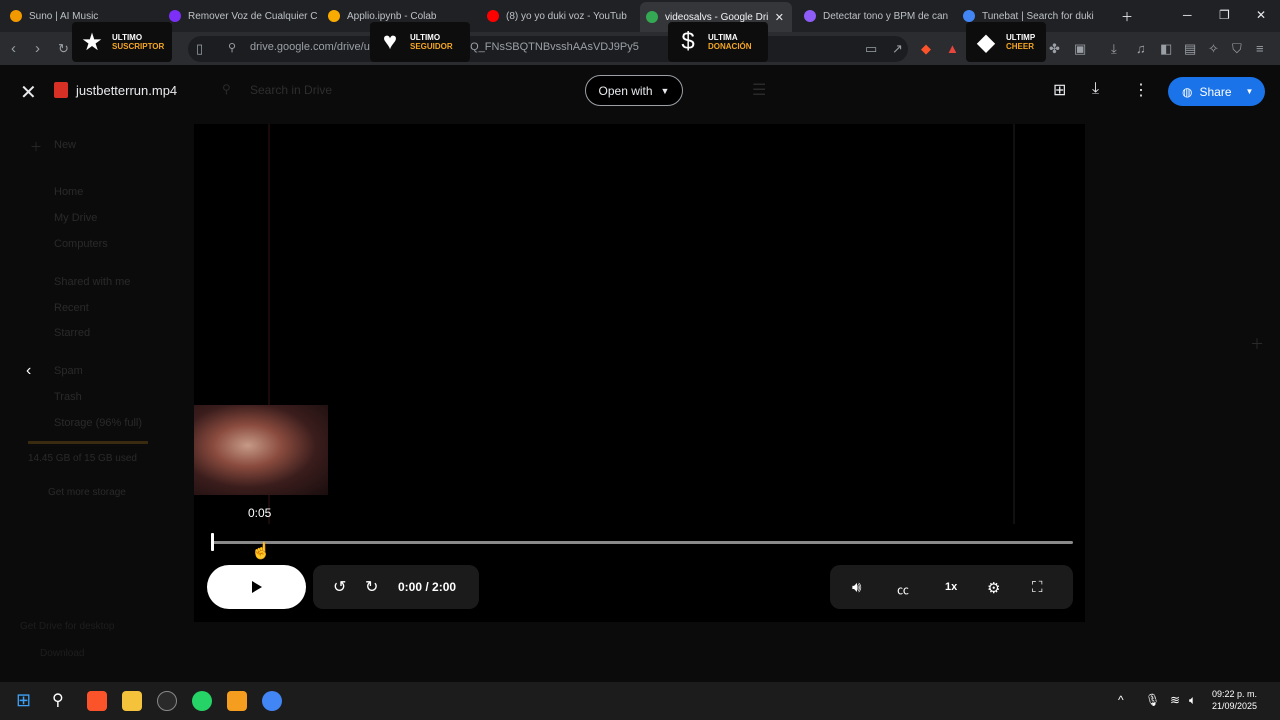 The width and height of the screenshot is (1280, 720). What do you see at coordinates (202, 701) in the screenshot?
I see `whatsapp-icon` at bounding box center [202, 701].